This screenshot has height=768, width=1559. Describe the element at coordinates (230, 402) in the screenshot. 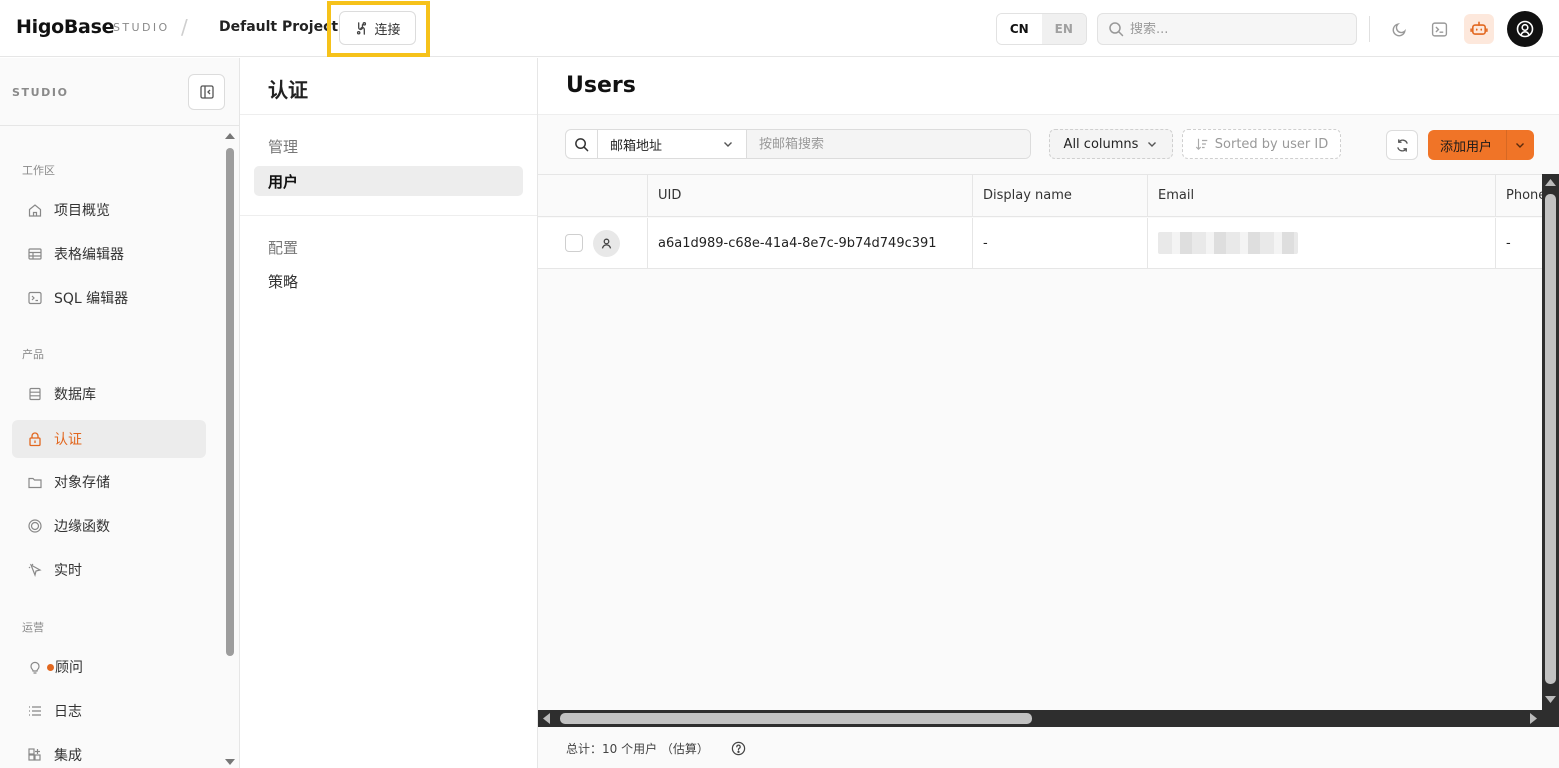

I see `sidebar-scrollbar-thumb` at that location.